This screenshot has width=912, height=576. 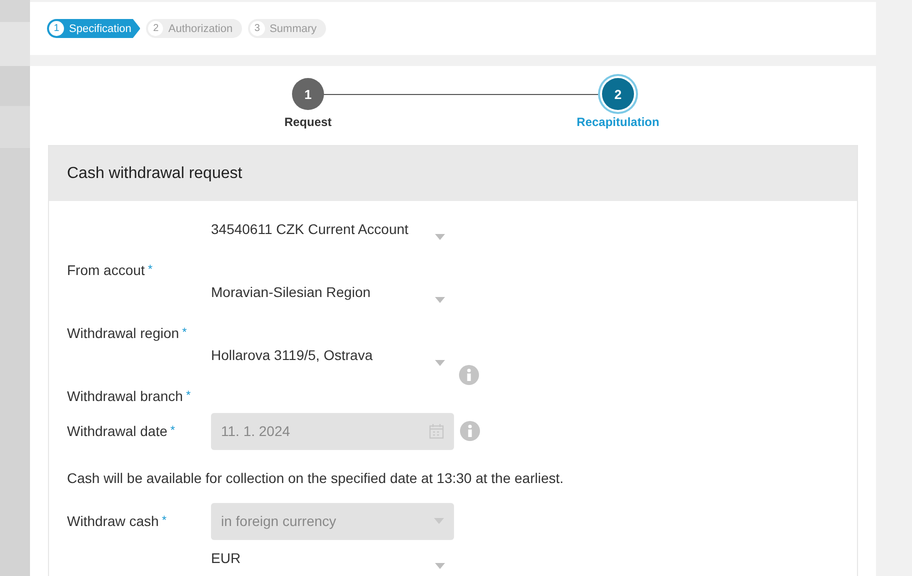 What do you see at coordinates (453, 173) in the screenshot?
I see `form-title: Cash withdrawal request` at bounding box center [453, 173].